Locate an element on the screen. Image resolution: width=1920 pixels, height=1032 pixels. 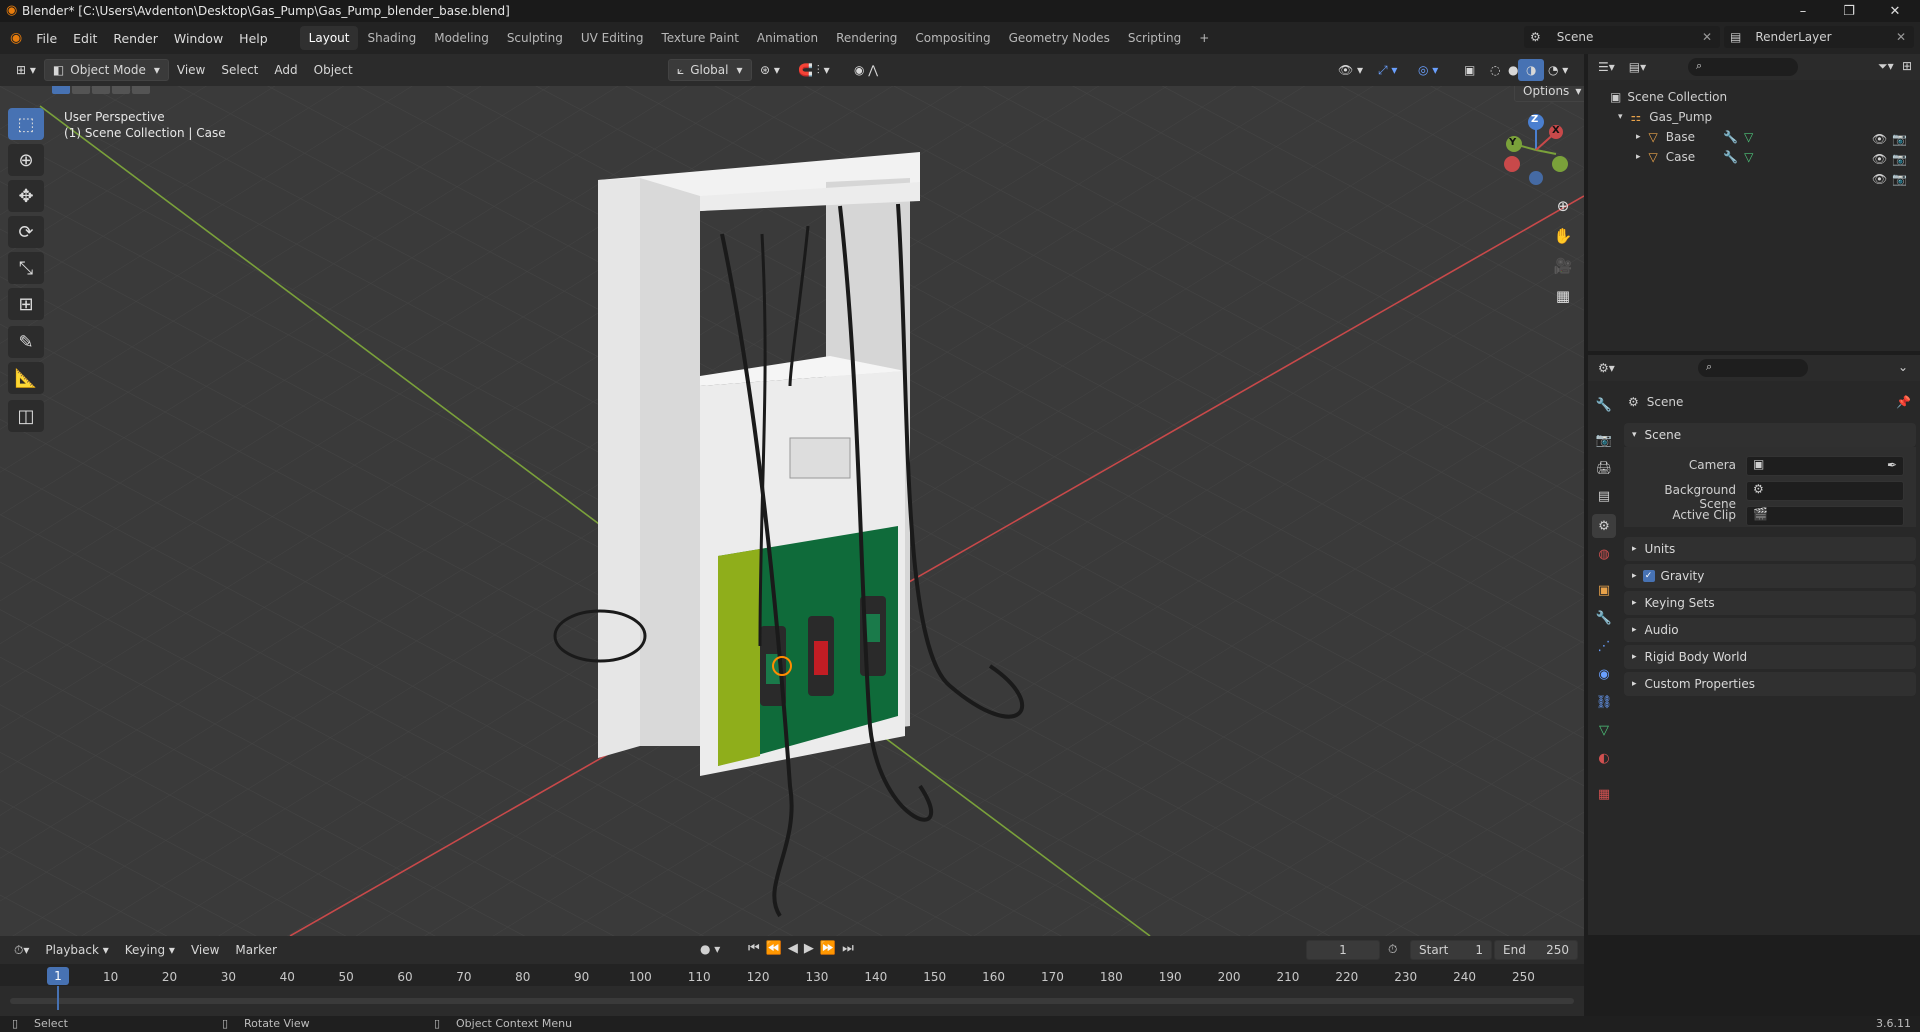
record-icon: ● ▾ is located at coordinates (710, 949).